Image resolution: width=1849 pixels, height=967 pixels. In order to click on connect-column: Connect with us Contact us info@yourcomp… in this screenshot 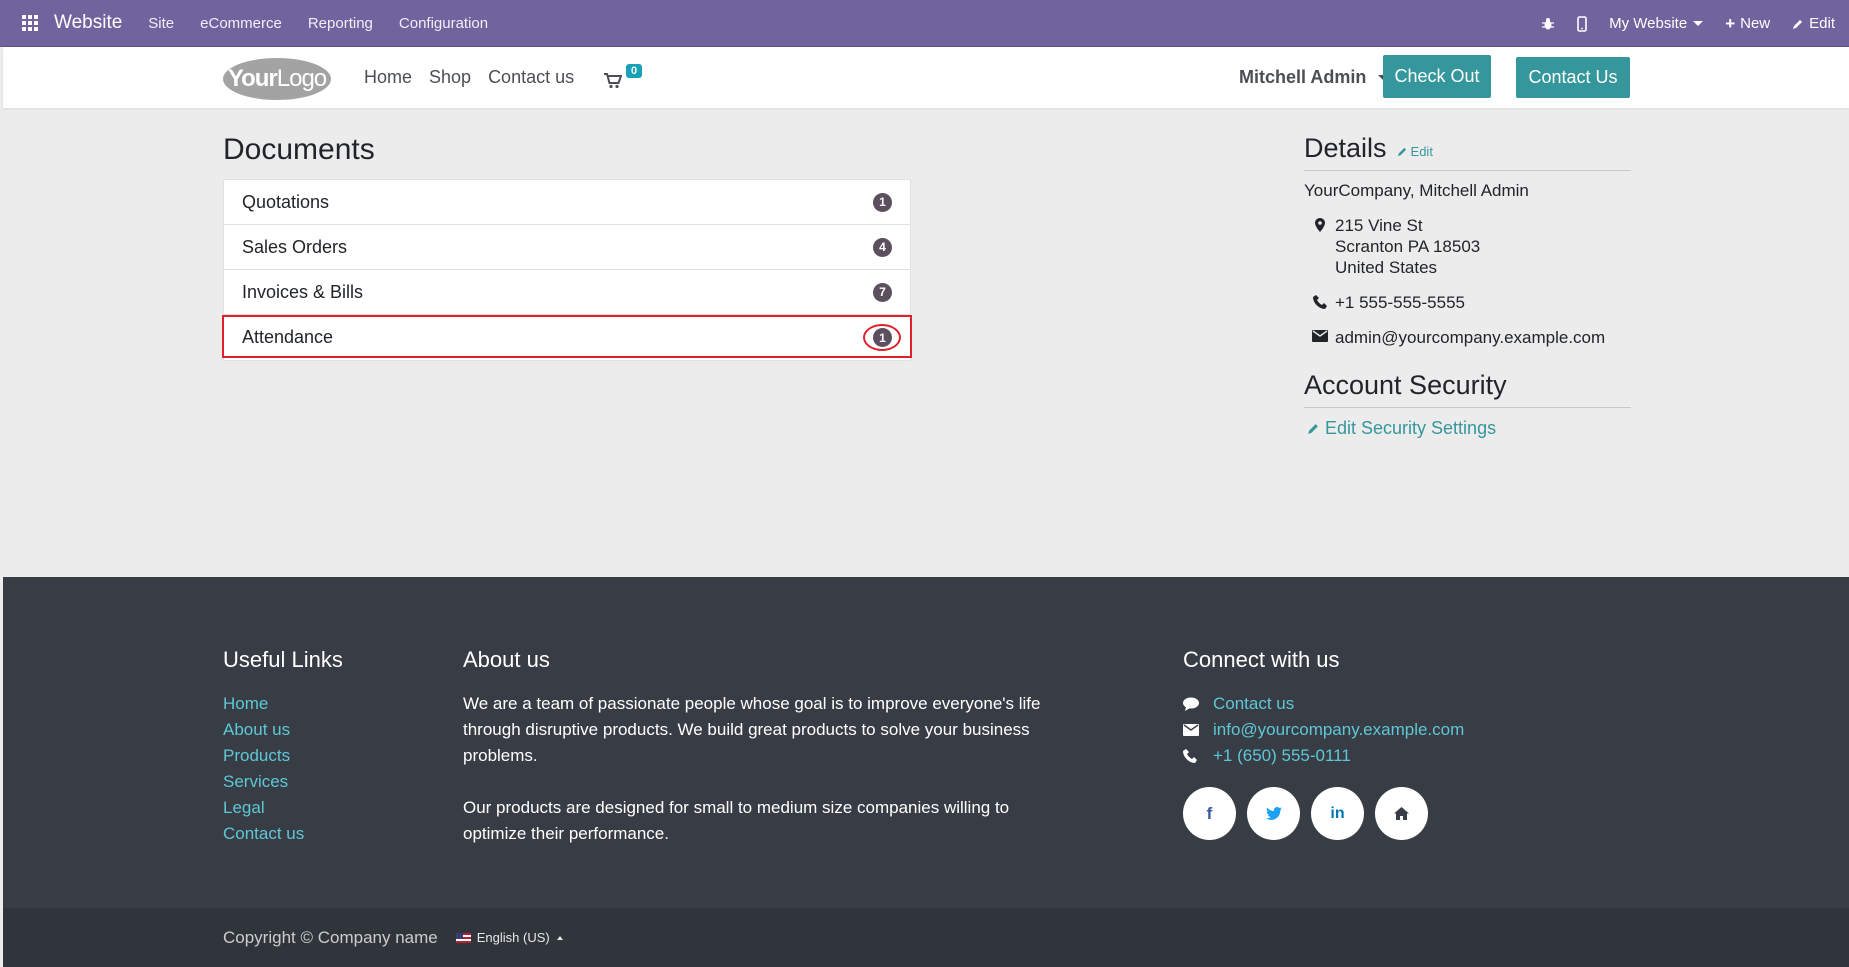, I will do `click(1323, 743)`.